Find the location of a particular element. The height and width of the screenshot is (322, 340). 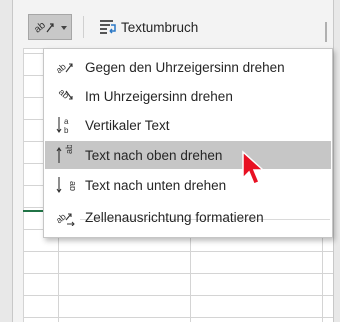

svg-text: a is located at coordinates (66, 121).